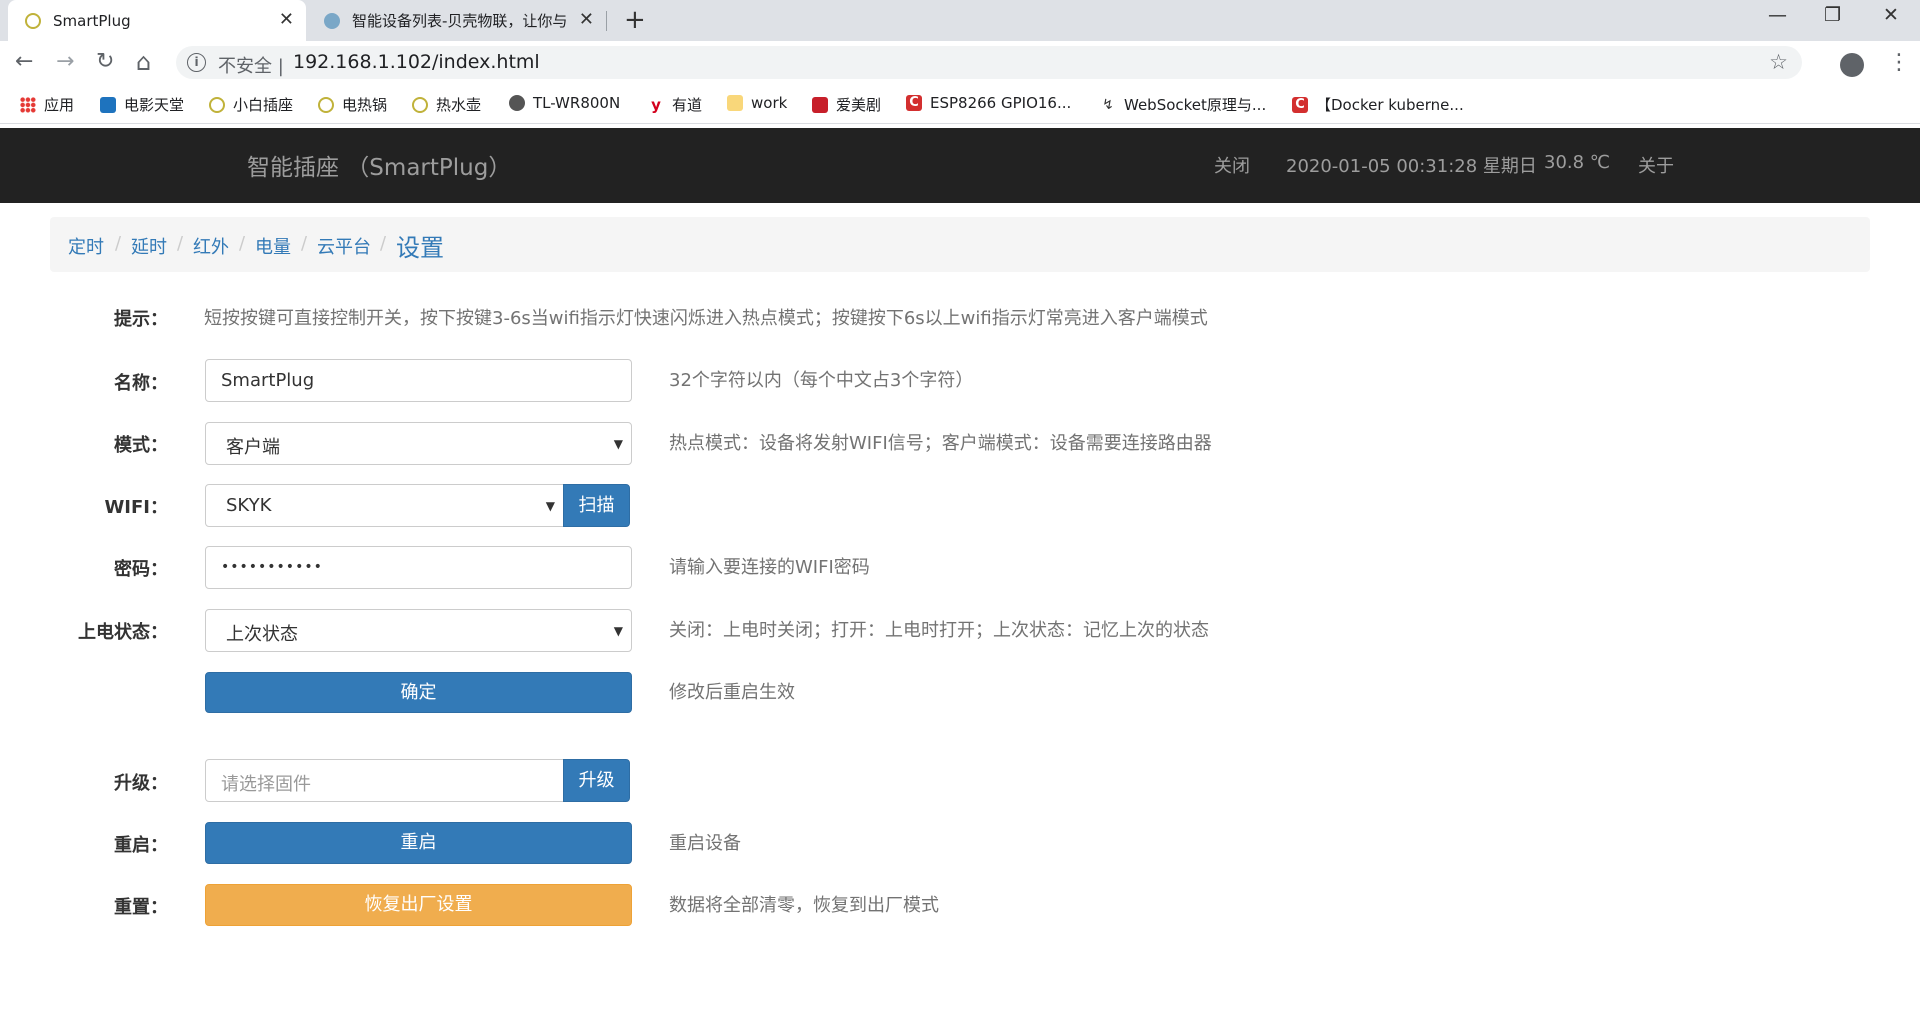  I want to click on bookmark-label: 热水壶, so click(459, 105).